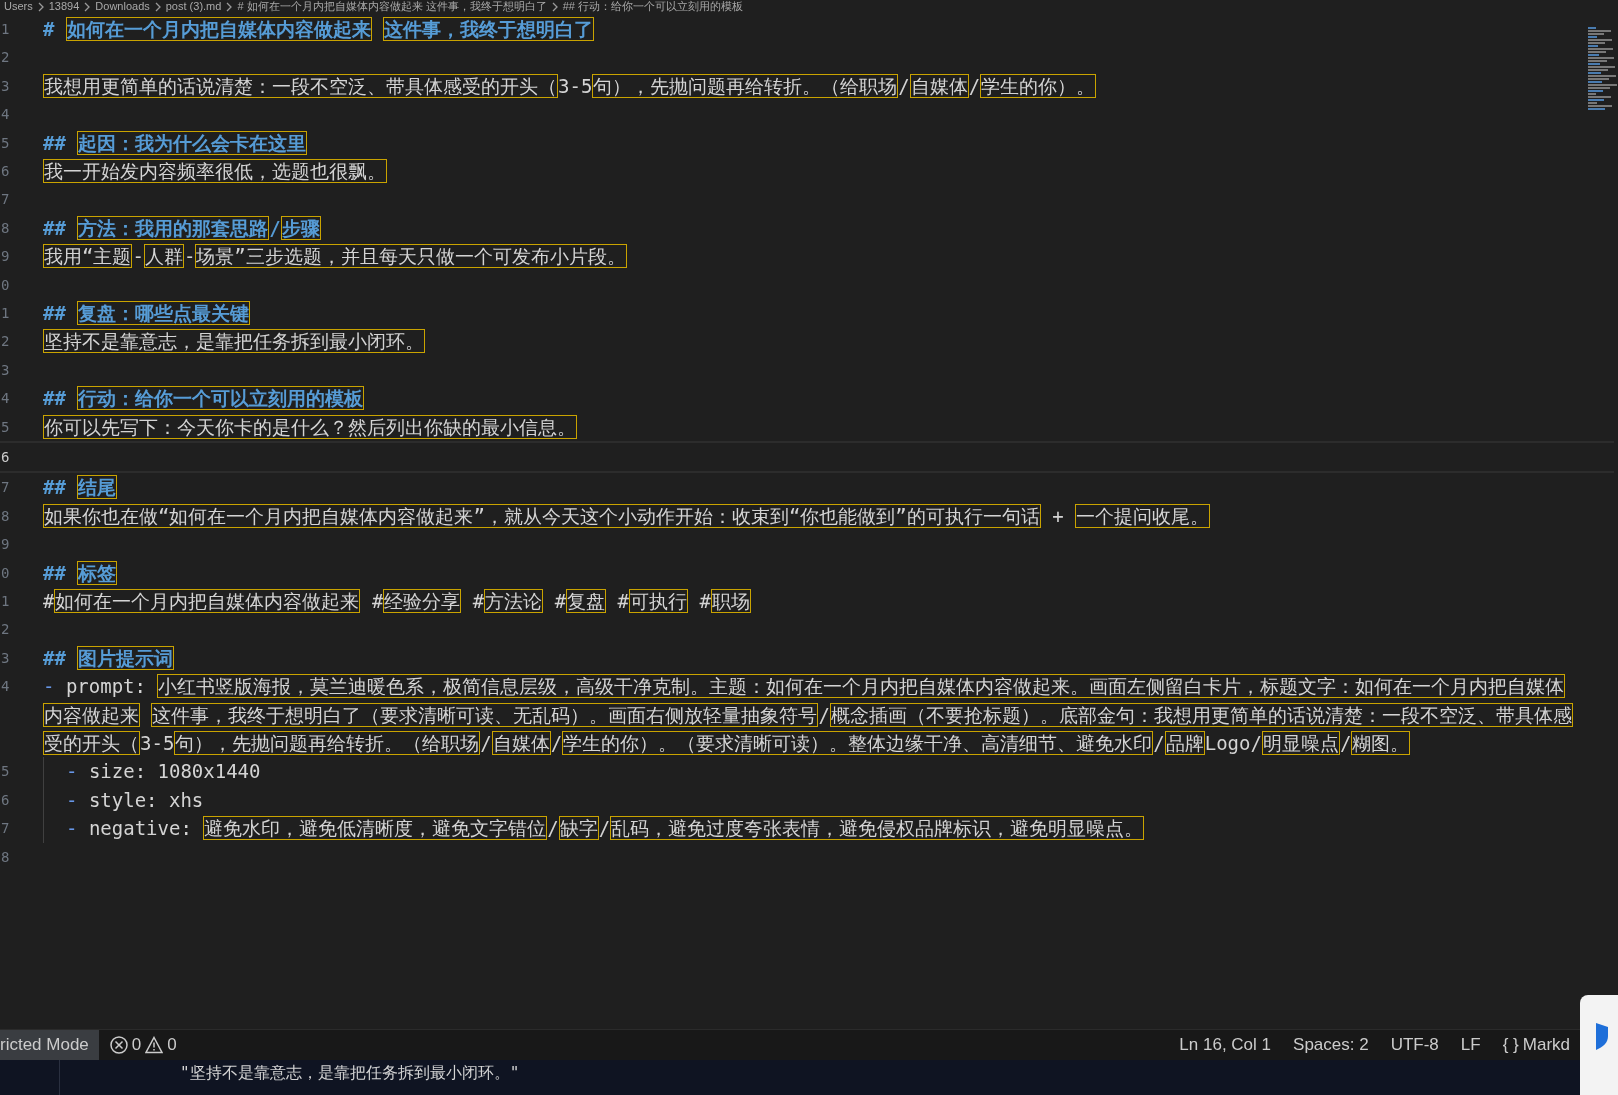 The width and height of the screenshot is (1618, 1095). What do you see at coordinates (147, 313) in the screenshot?
I see `code-line: ## 复盘：哪些点最关键` at bounding box center [147, 313].